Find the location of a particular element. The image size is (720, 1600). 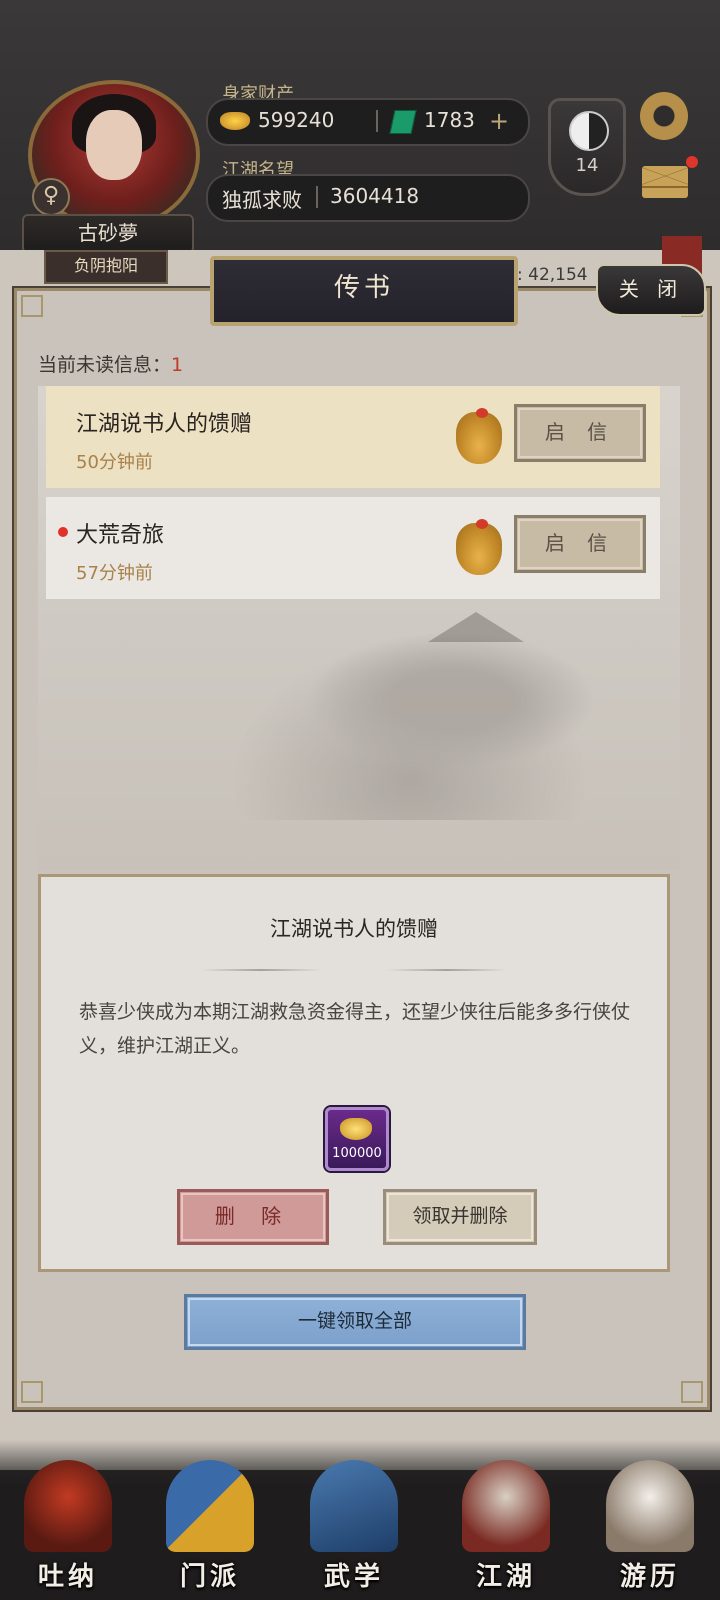

modal-title: 传书 is located at coordinates (364, 291).